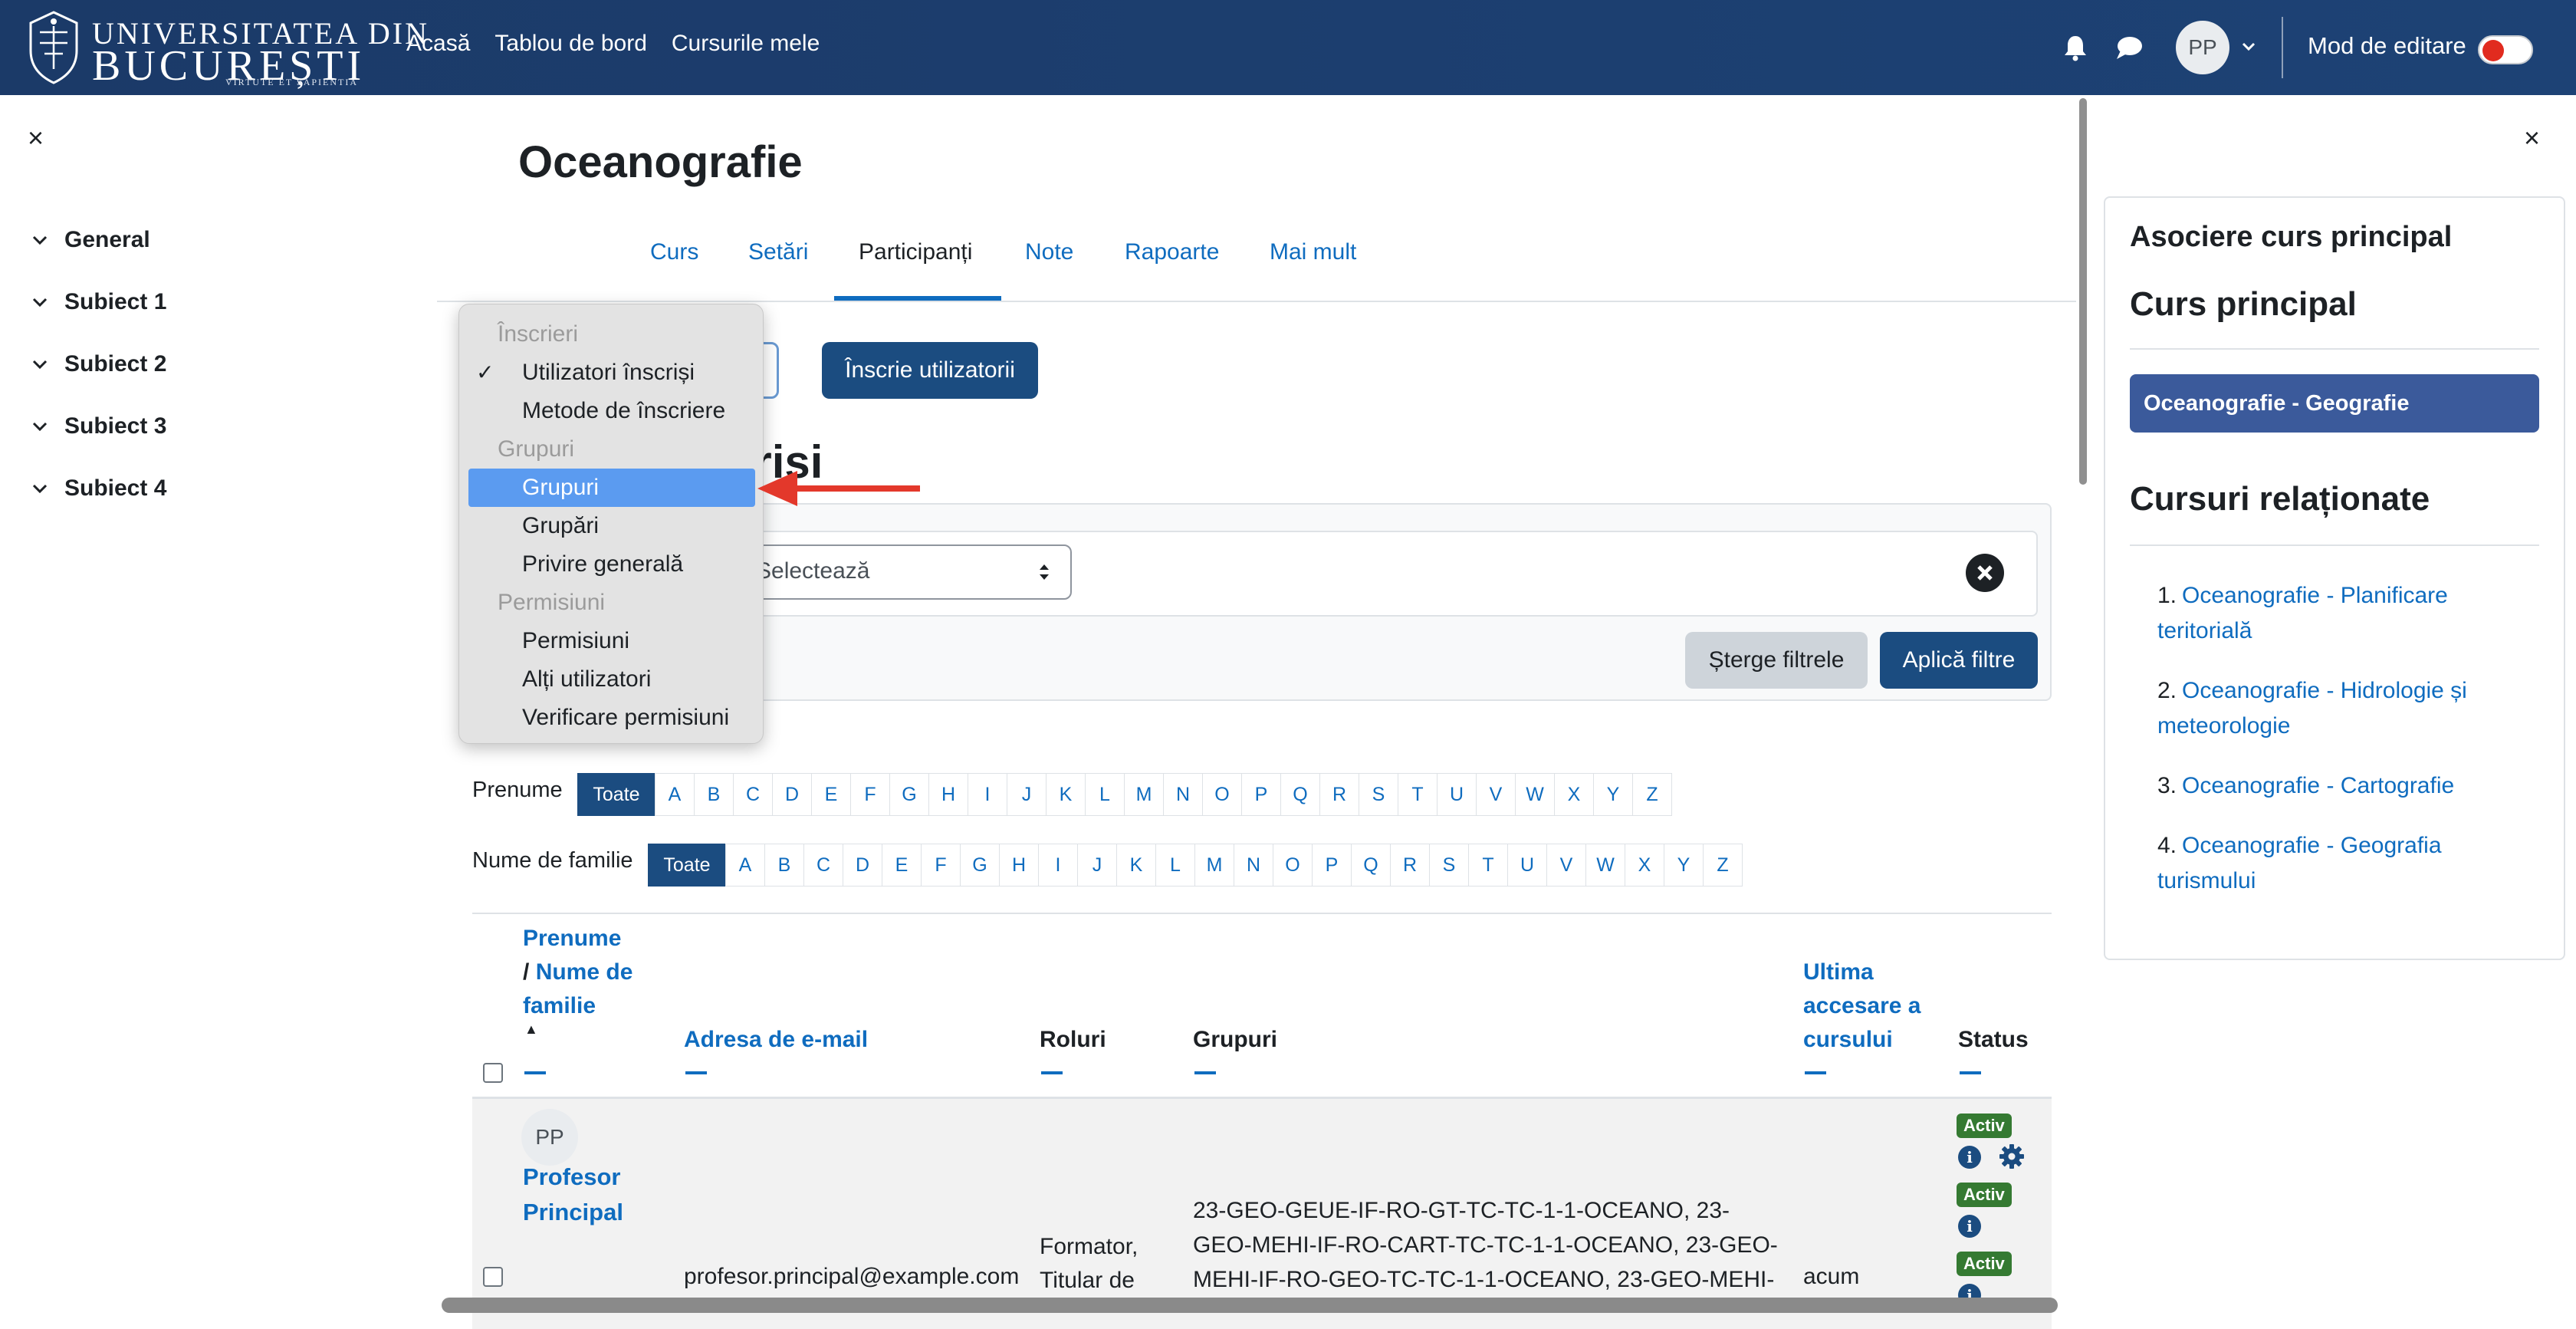 This screenshot has height=1329, width=2576. What do you see at coordinates (1488, 865) in the screenshot?
I see `initial-letter: T` at bounding box center [1488, 865].